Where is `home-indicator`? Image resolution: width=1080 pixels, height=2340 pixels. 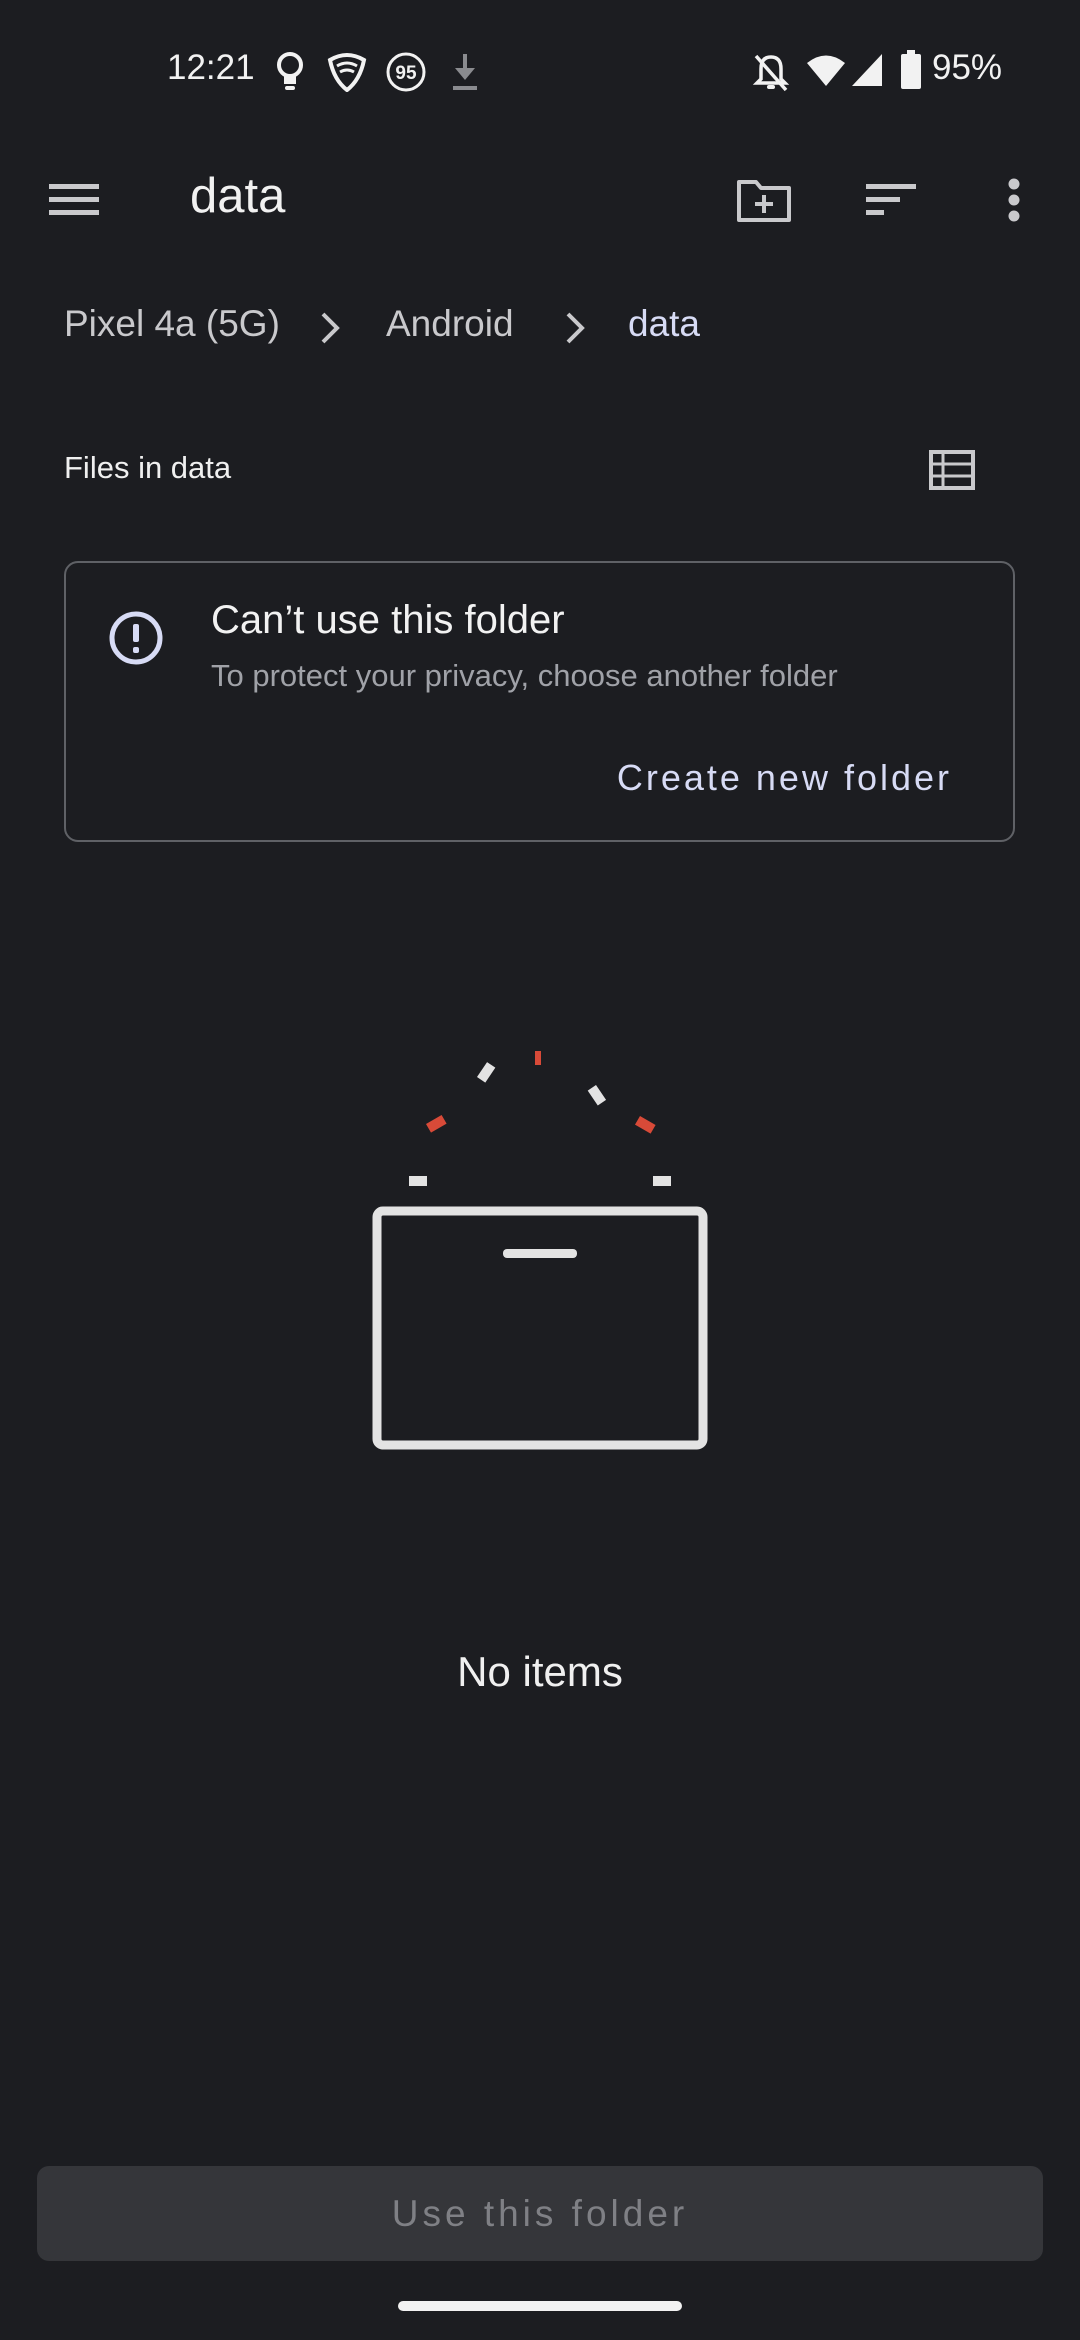 home-indicator is located at coordinates (540, 2306).